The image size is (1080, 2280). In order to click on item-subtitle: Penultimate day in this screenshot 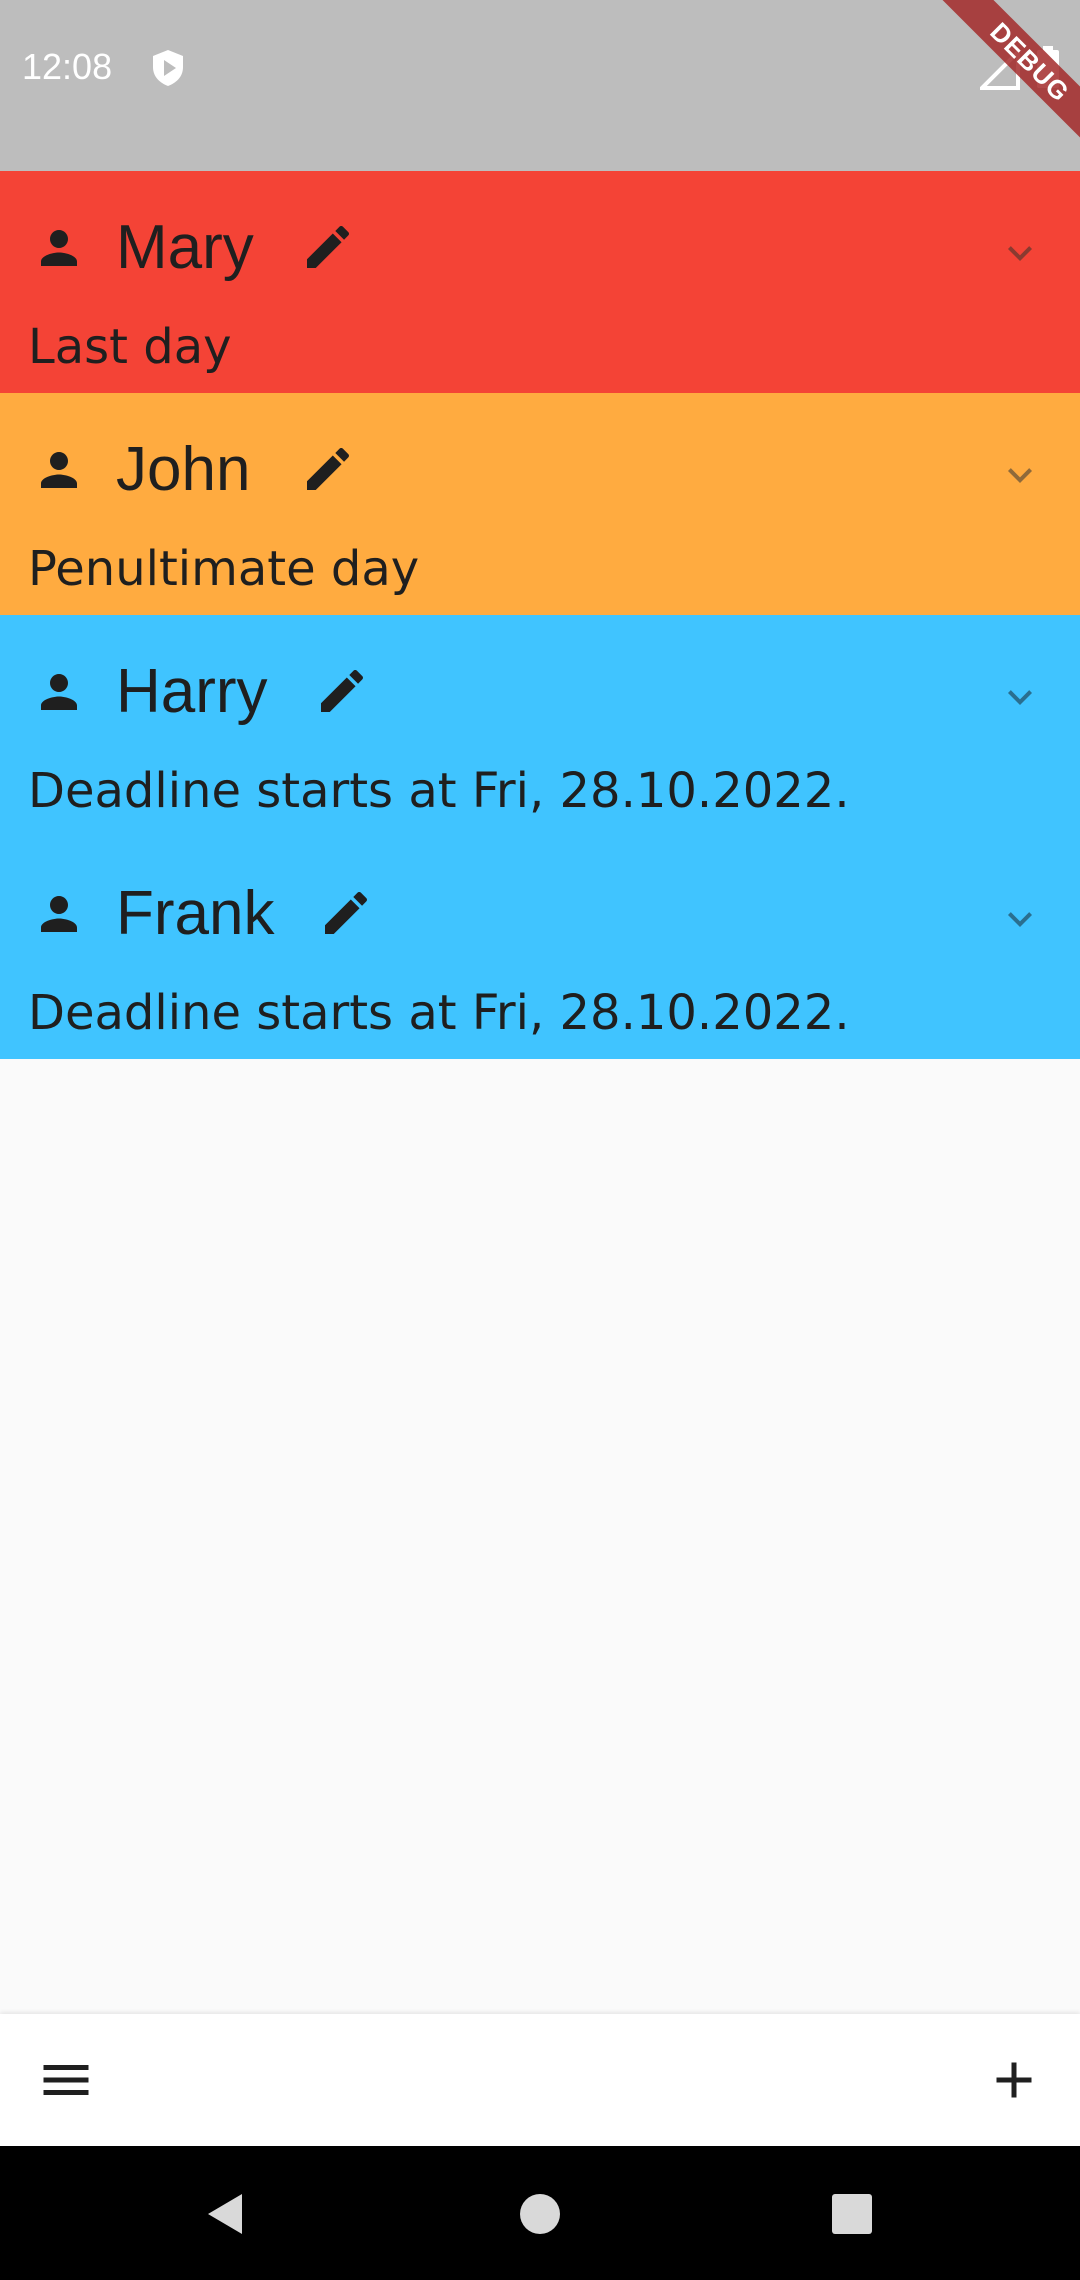, I will do `click(224, 569)`.